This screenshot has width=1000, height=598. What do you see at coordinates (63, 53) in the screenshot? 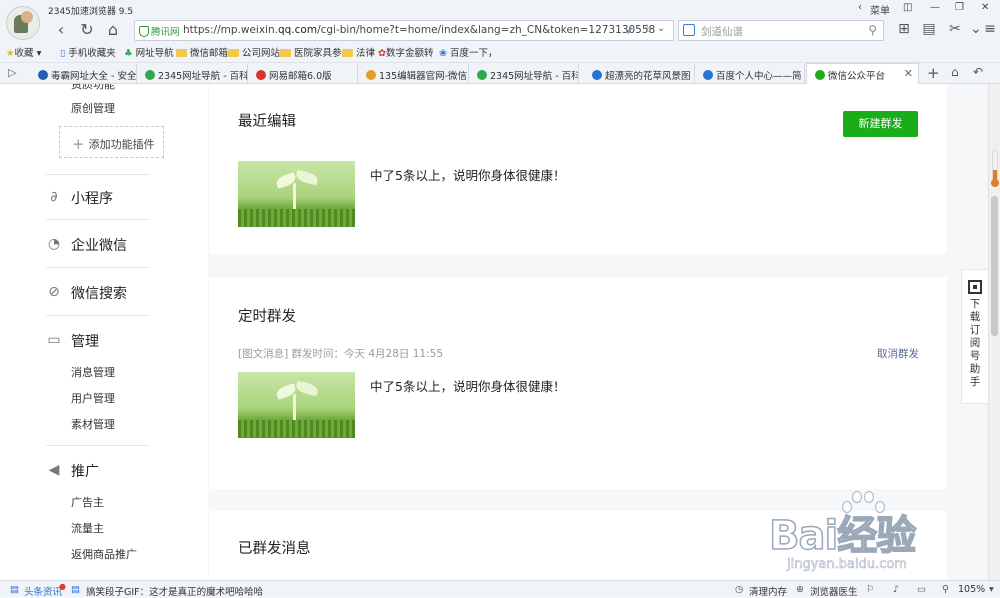
I see `phone-icon: ▯` at bounding box center [63, 53].